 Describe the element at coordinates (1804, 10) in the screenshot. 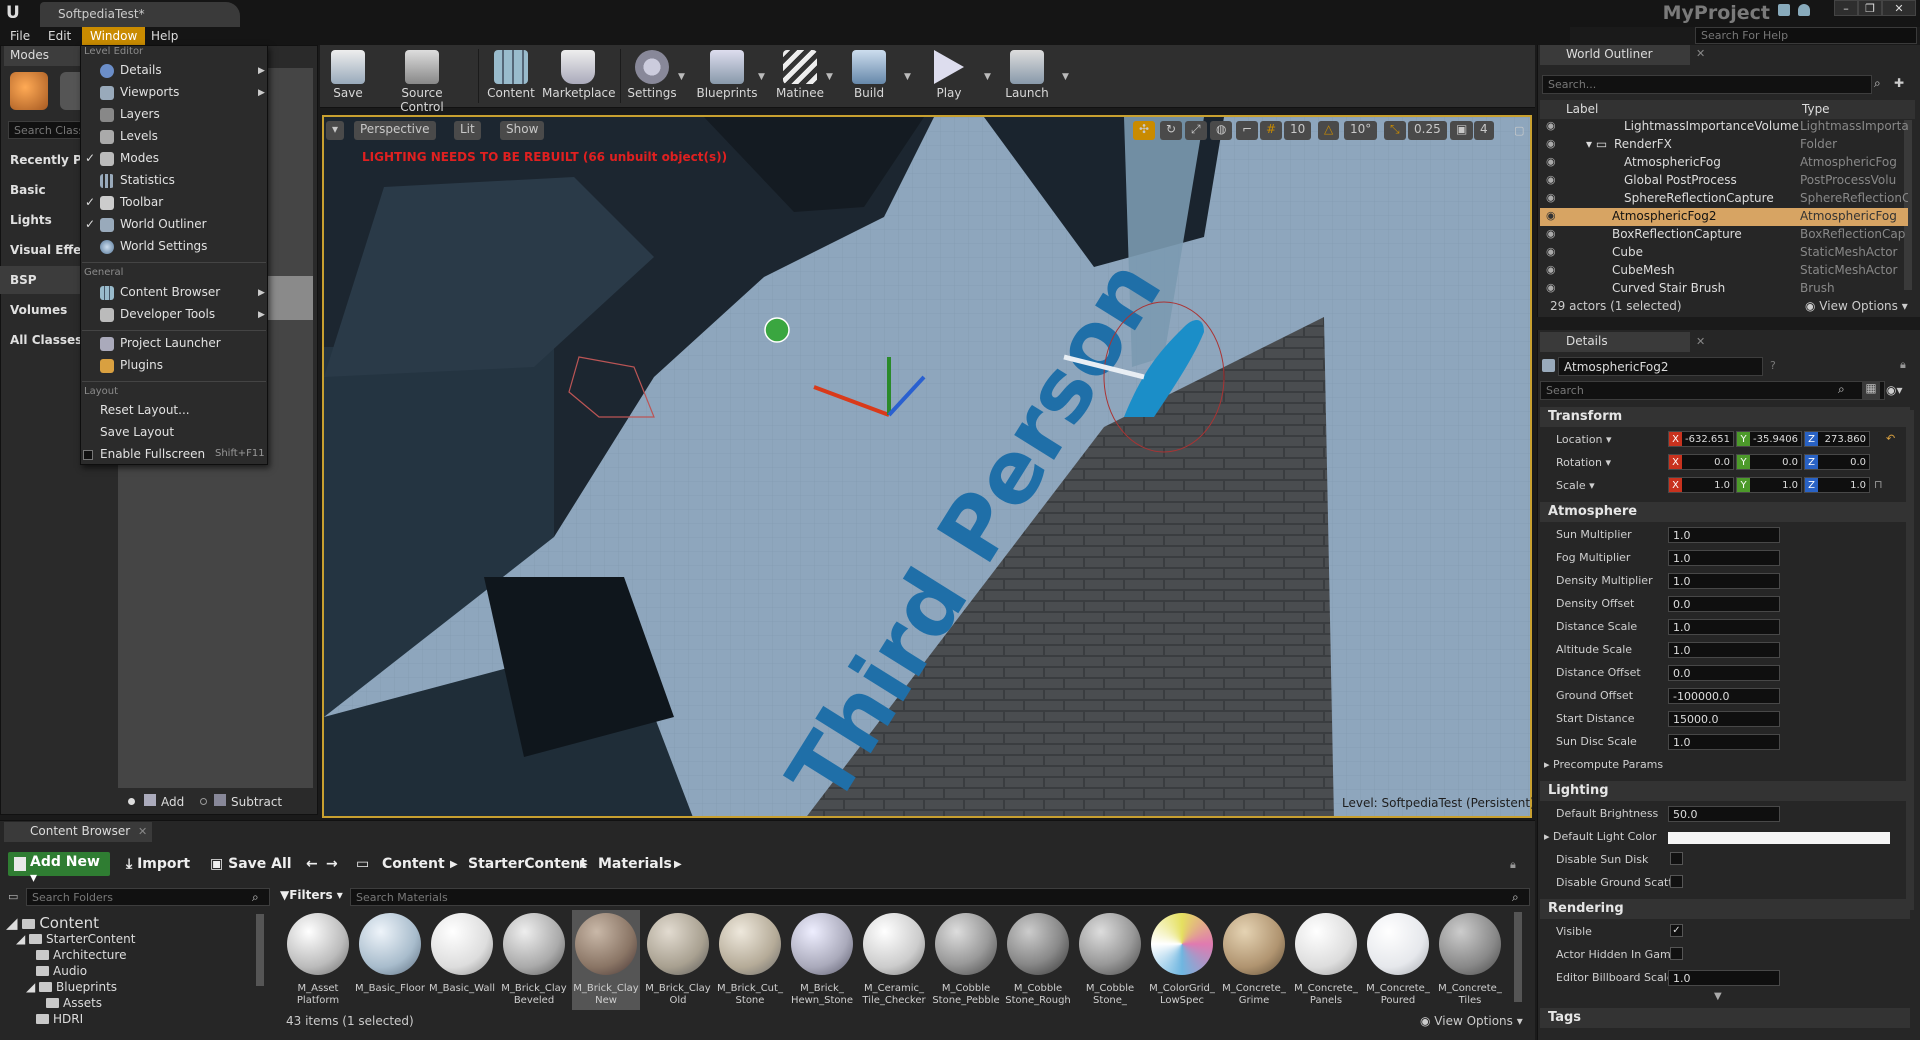

I see `broadcast-icon` at that location.